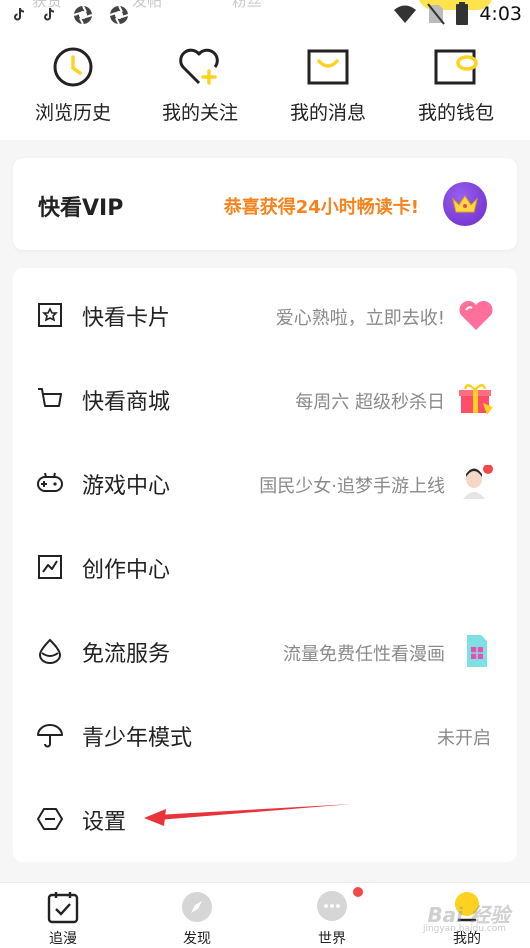  I want to click on menu-item-mall: 快看商城 每周六 超级秒杀日, so click(265, 399).